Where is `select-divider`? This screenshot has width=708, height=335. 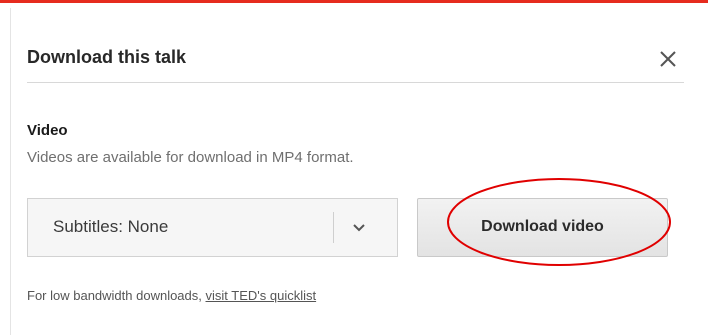
select-divider is located at coordinates (333, 227).